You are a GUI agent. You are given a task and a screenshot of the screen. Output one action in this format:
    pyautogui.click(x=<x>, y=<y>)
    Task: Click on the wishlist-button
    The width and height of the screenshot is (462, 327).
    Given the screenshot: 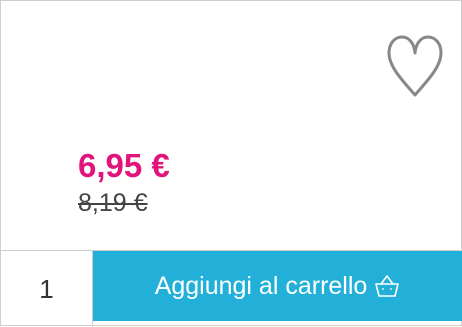 What is the action you would take?
    pyautogui.click(x=415, y=66)
    